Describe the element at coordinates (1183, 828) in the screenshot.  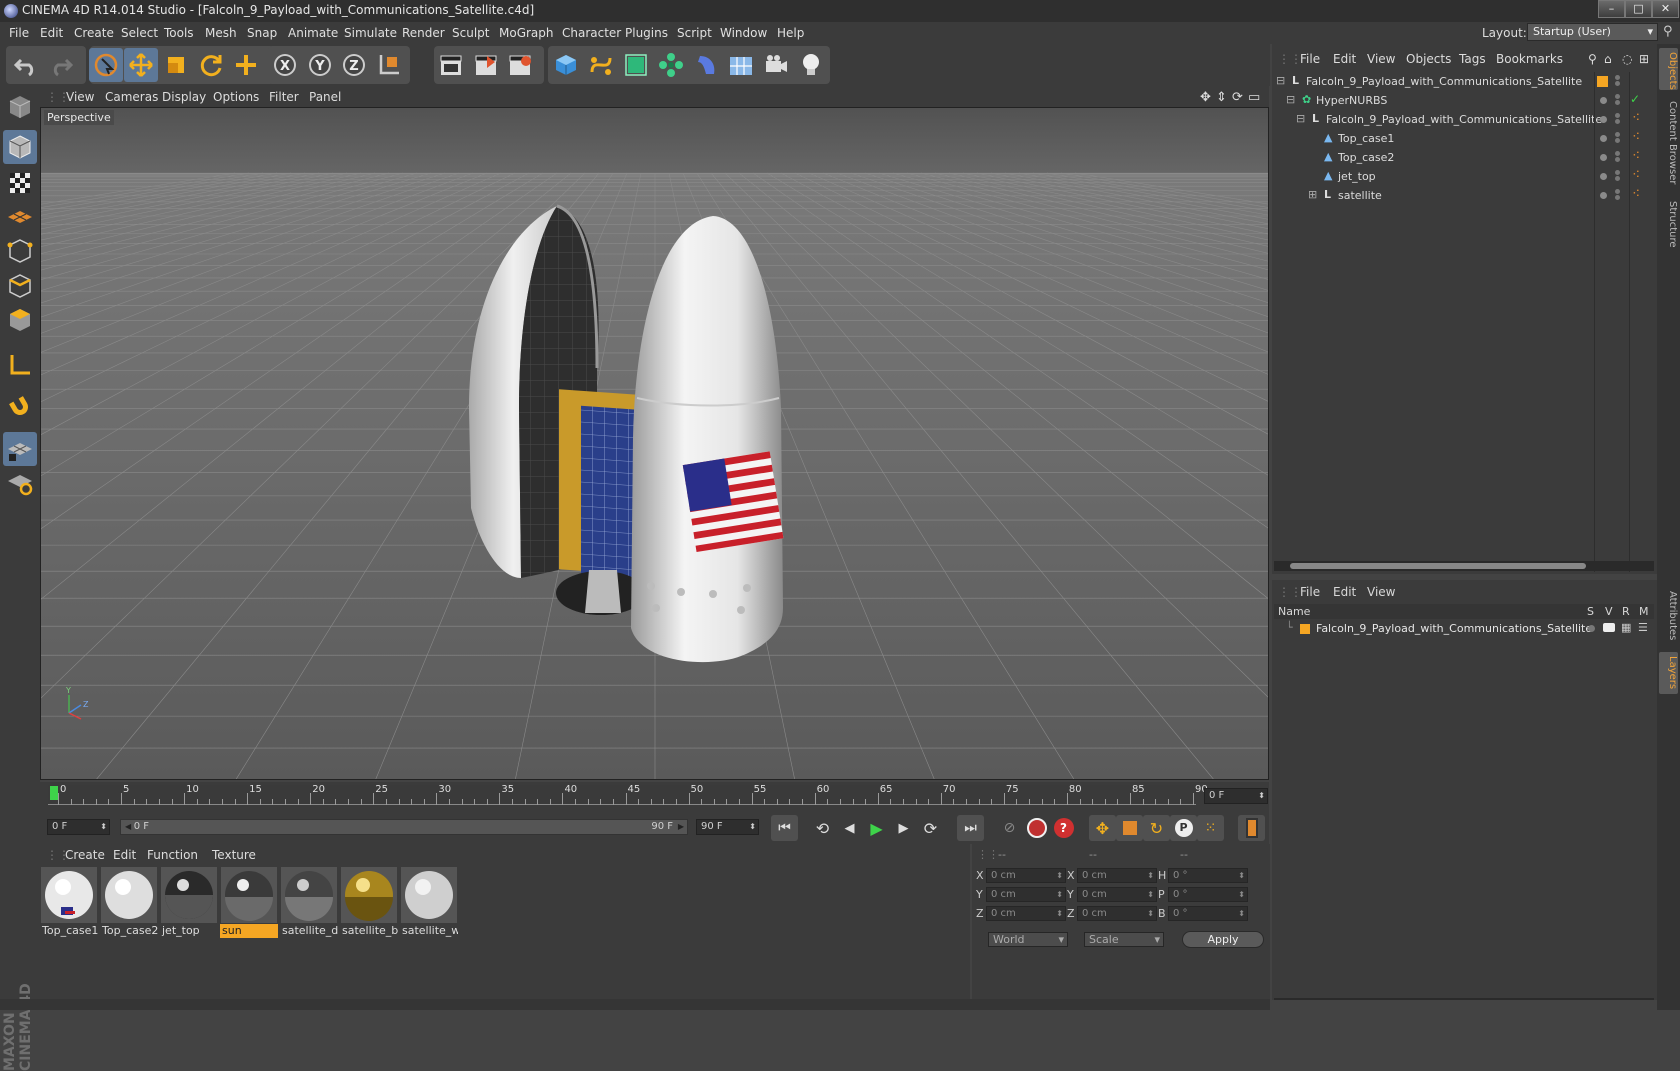
I see `key-parameter-button: P` at that location.